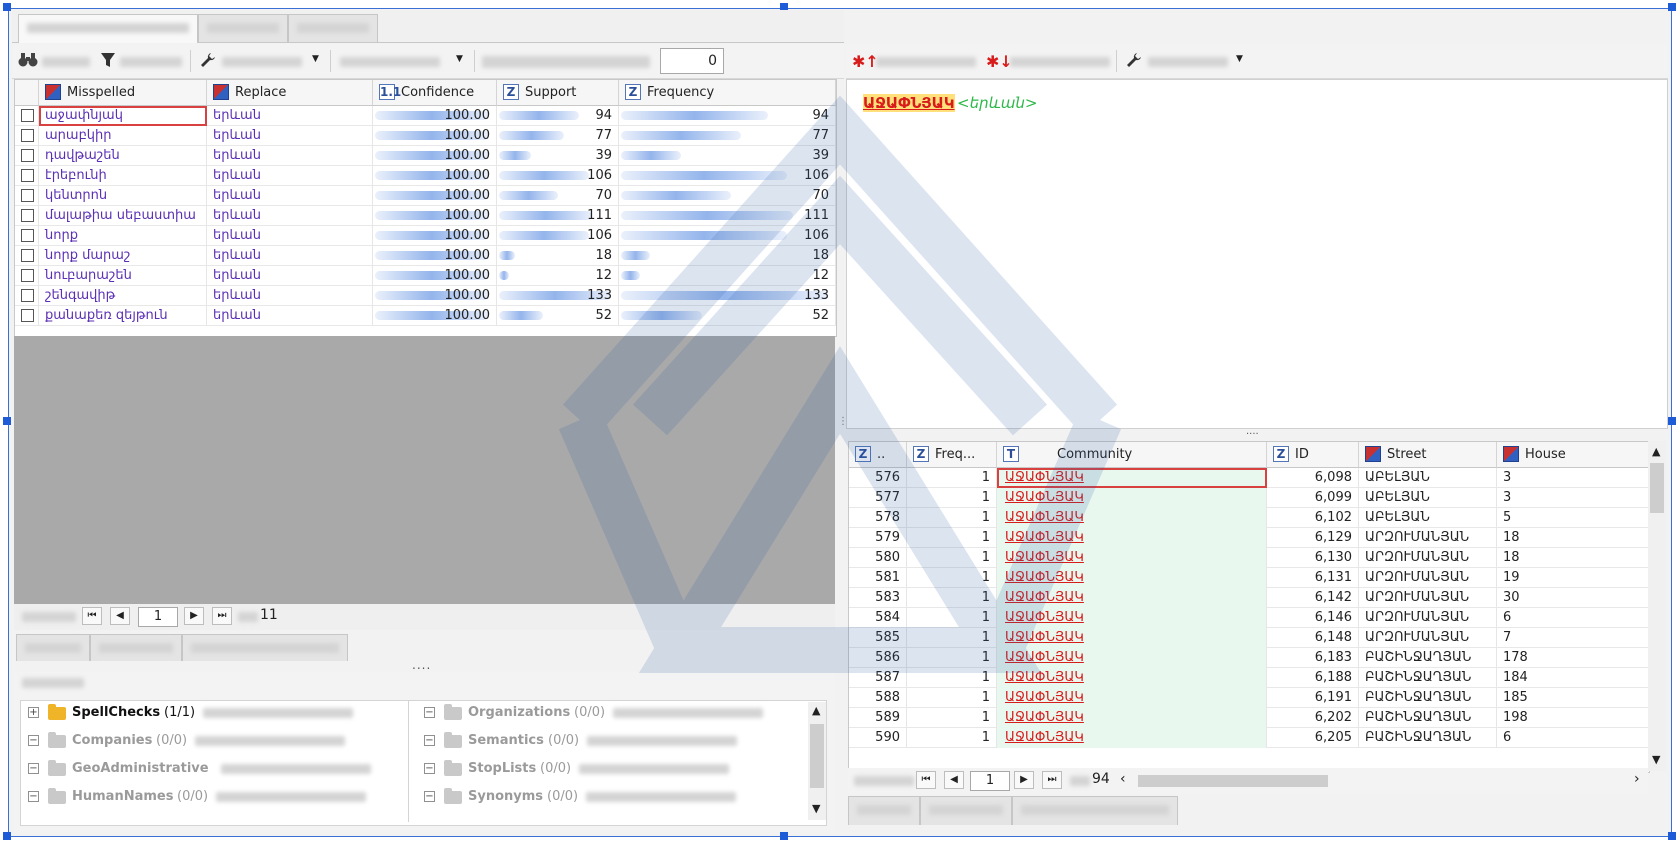 The height and width of the screenshot is (843, 1680). What do you see at coordinates (123, 176) in the screenshot?
I see `misspelled-cell: էրեբունի` at bounding box center [123, 176].